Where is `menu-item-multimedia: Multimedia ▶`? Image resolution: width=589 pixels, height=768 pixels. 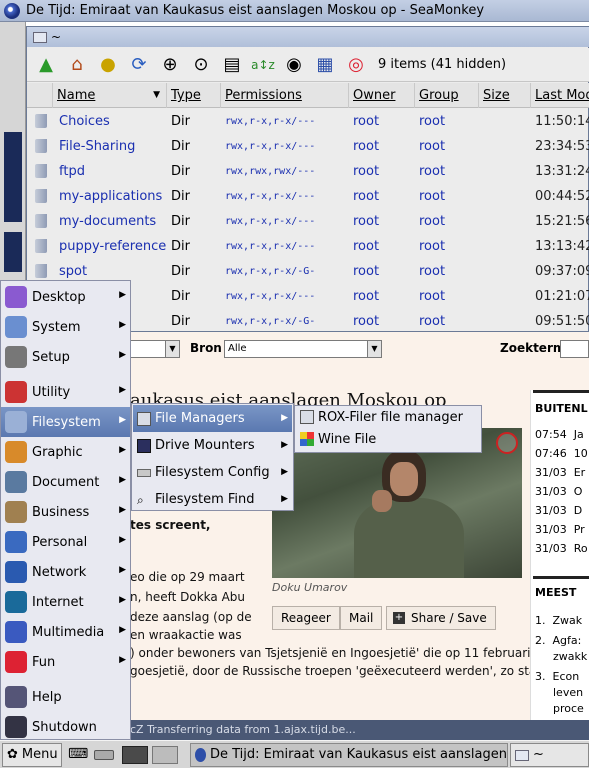 menu-item-multimedia: Multimedia ▶ is located at coordinates (65, 632).